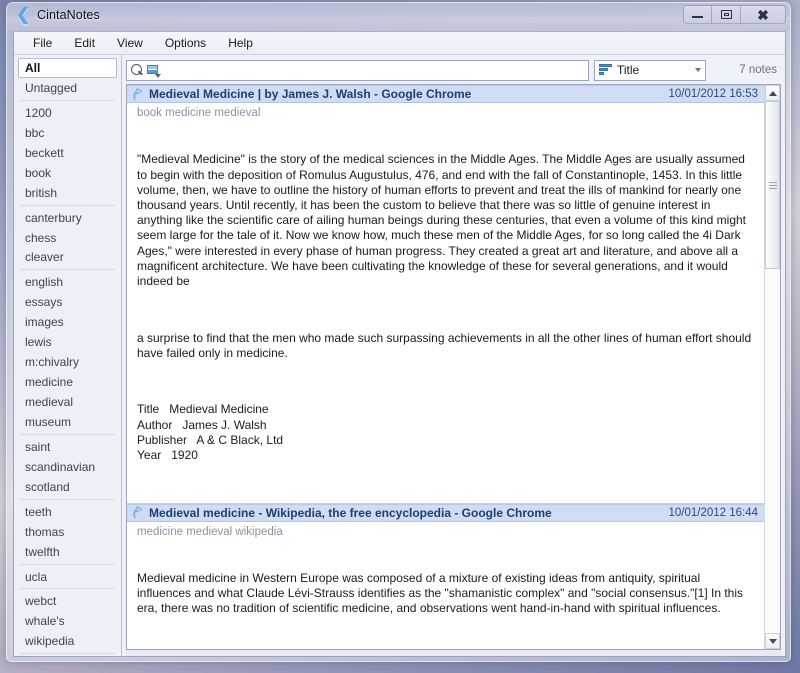 The image size is (800, 673). I want to click on sidebar-item-english: english, so click(67, 282).